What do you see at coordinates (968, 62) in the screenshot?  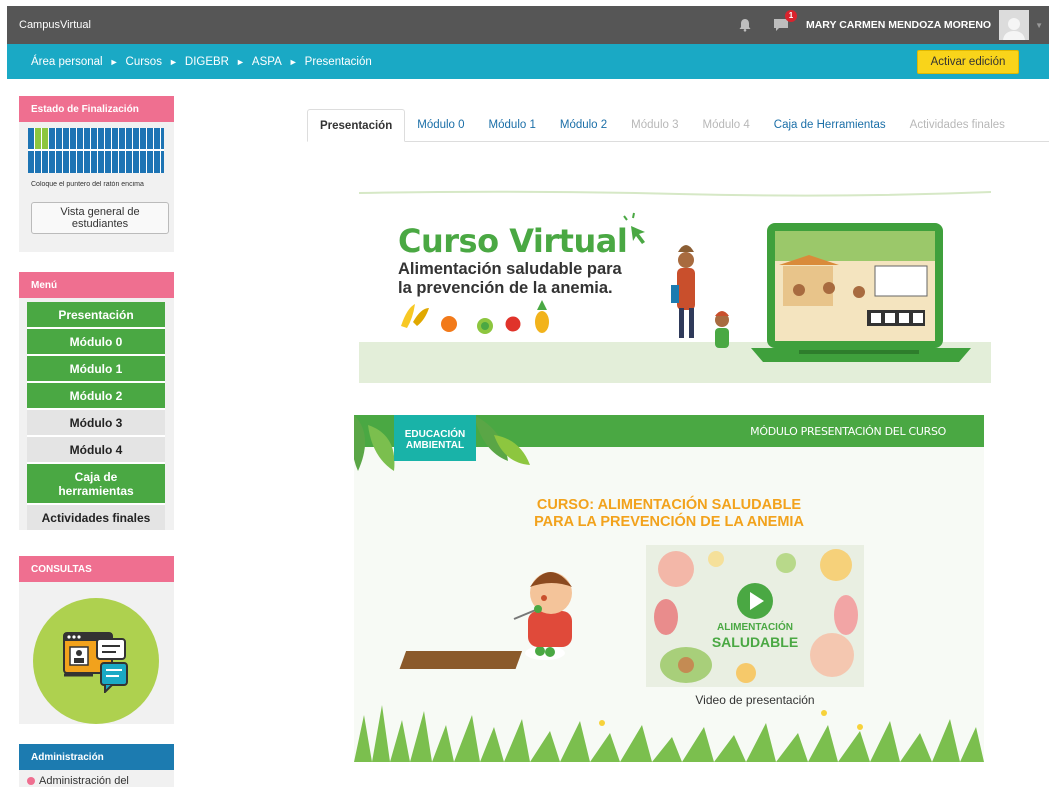 I see `activar-edicion-button: Activar edición` at bounding box center [968, 62].